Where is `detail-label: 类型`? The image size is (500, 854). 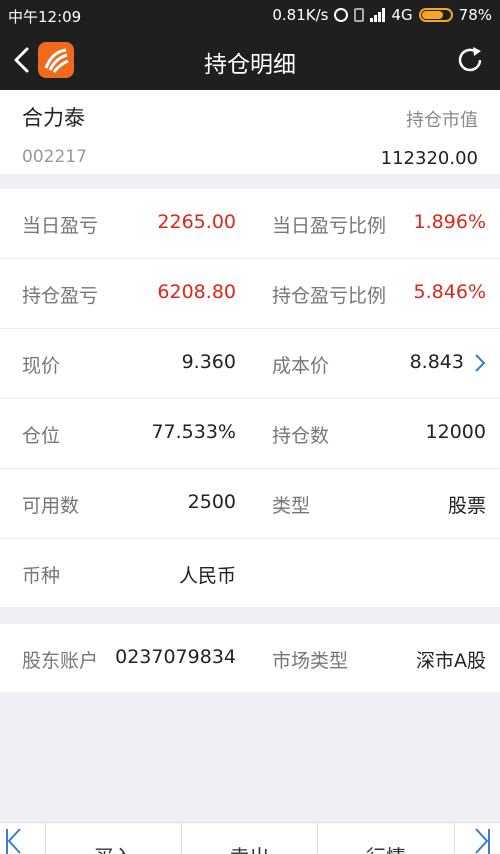
detail-label: 类型 is located at coordinates (291, 506).